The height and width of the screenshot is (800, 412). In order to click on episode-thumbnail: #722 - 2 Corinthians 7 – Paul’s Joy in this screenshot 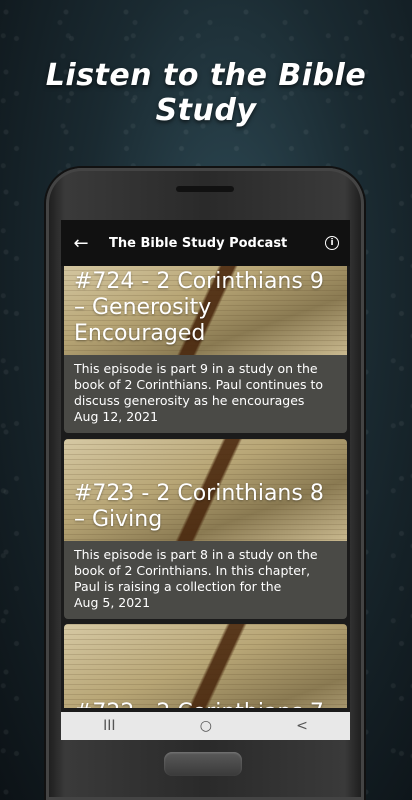, I will do `click(205, 666)`.